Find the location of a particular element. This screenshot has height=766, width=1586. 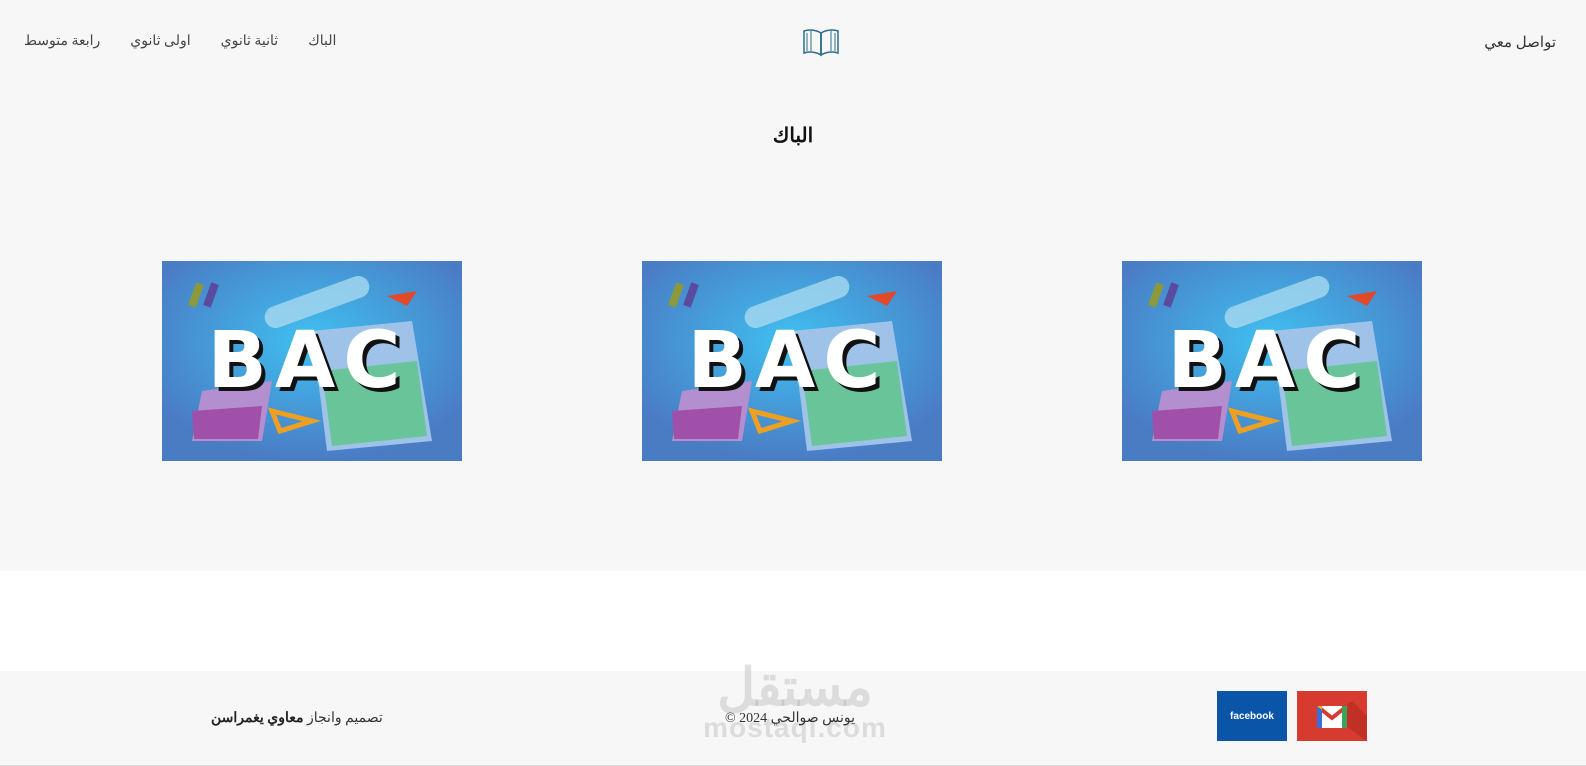

gmail-button is located at coordinates (1332, 716).